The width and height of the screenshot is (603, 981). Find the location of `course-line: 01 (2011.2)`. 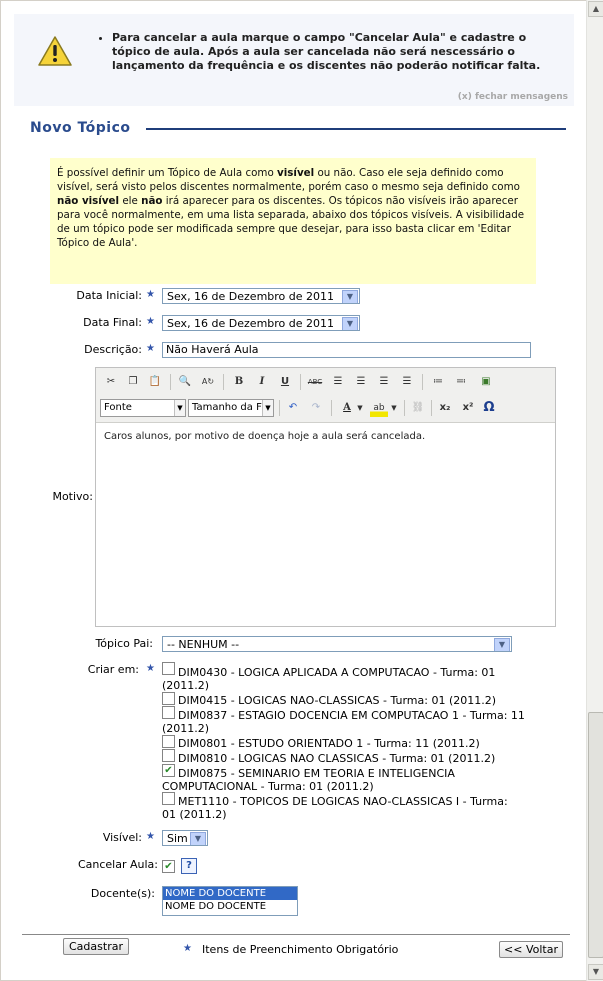

course-line: 01 (2011.2) is located at coordinates (194, 814).